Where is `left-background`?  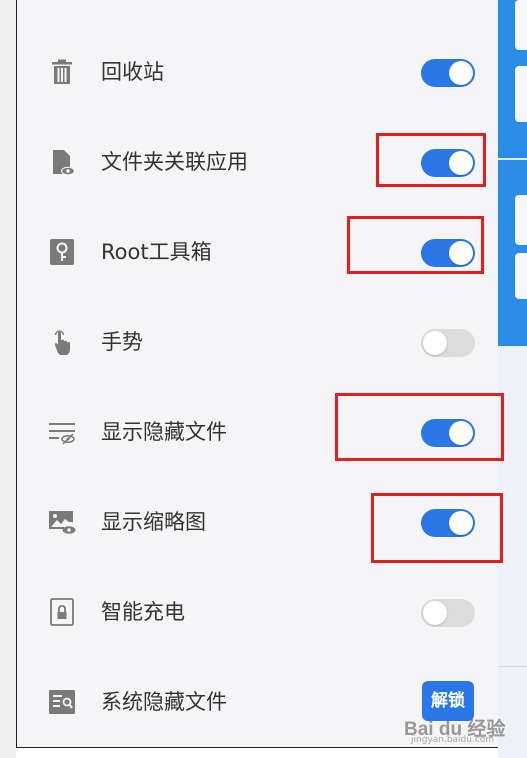
left-background is located at coordinates (8, 379).